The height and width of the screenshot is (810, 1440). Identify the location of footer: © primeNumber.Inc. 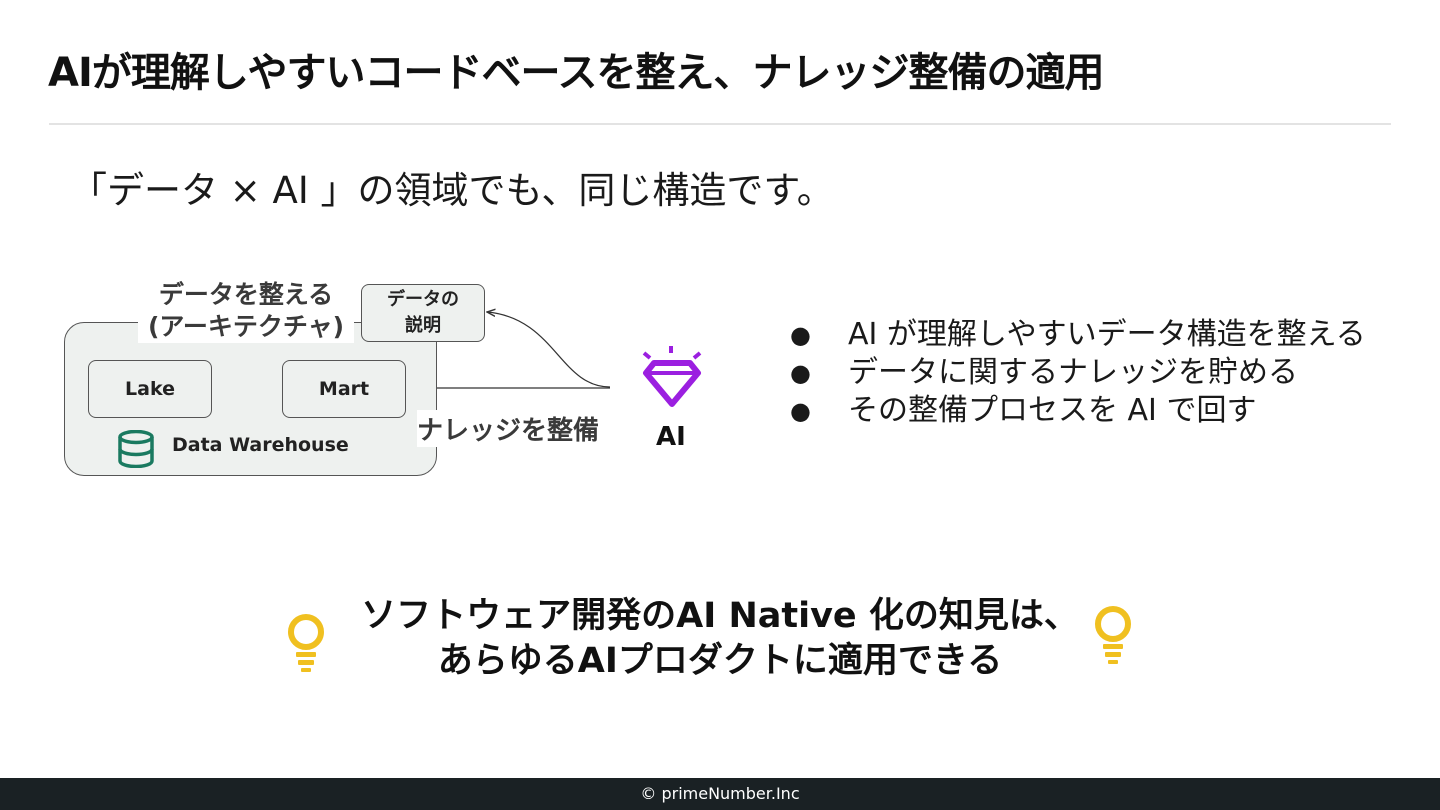
(720, 794).